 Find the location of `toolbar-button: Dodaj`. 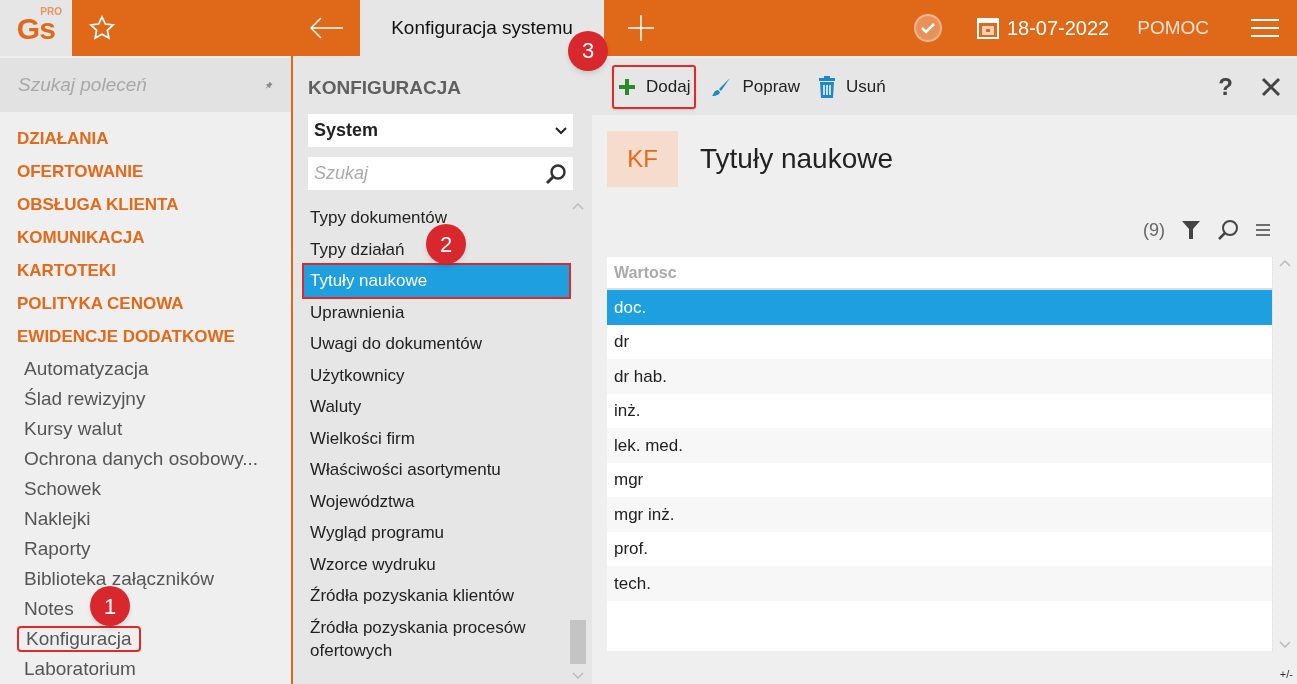

toolbar-button: Dodaj is located at coordinates (654, 86).